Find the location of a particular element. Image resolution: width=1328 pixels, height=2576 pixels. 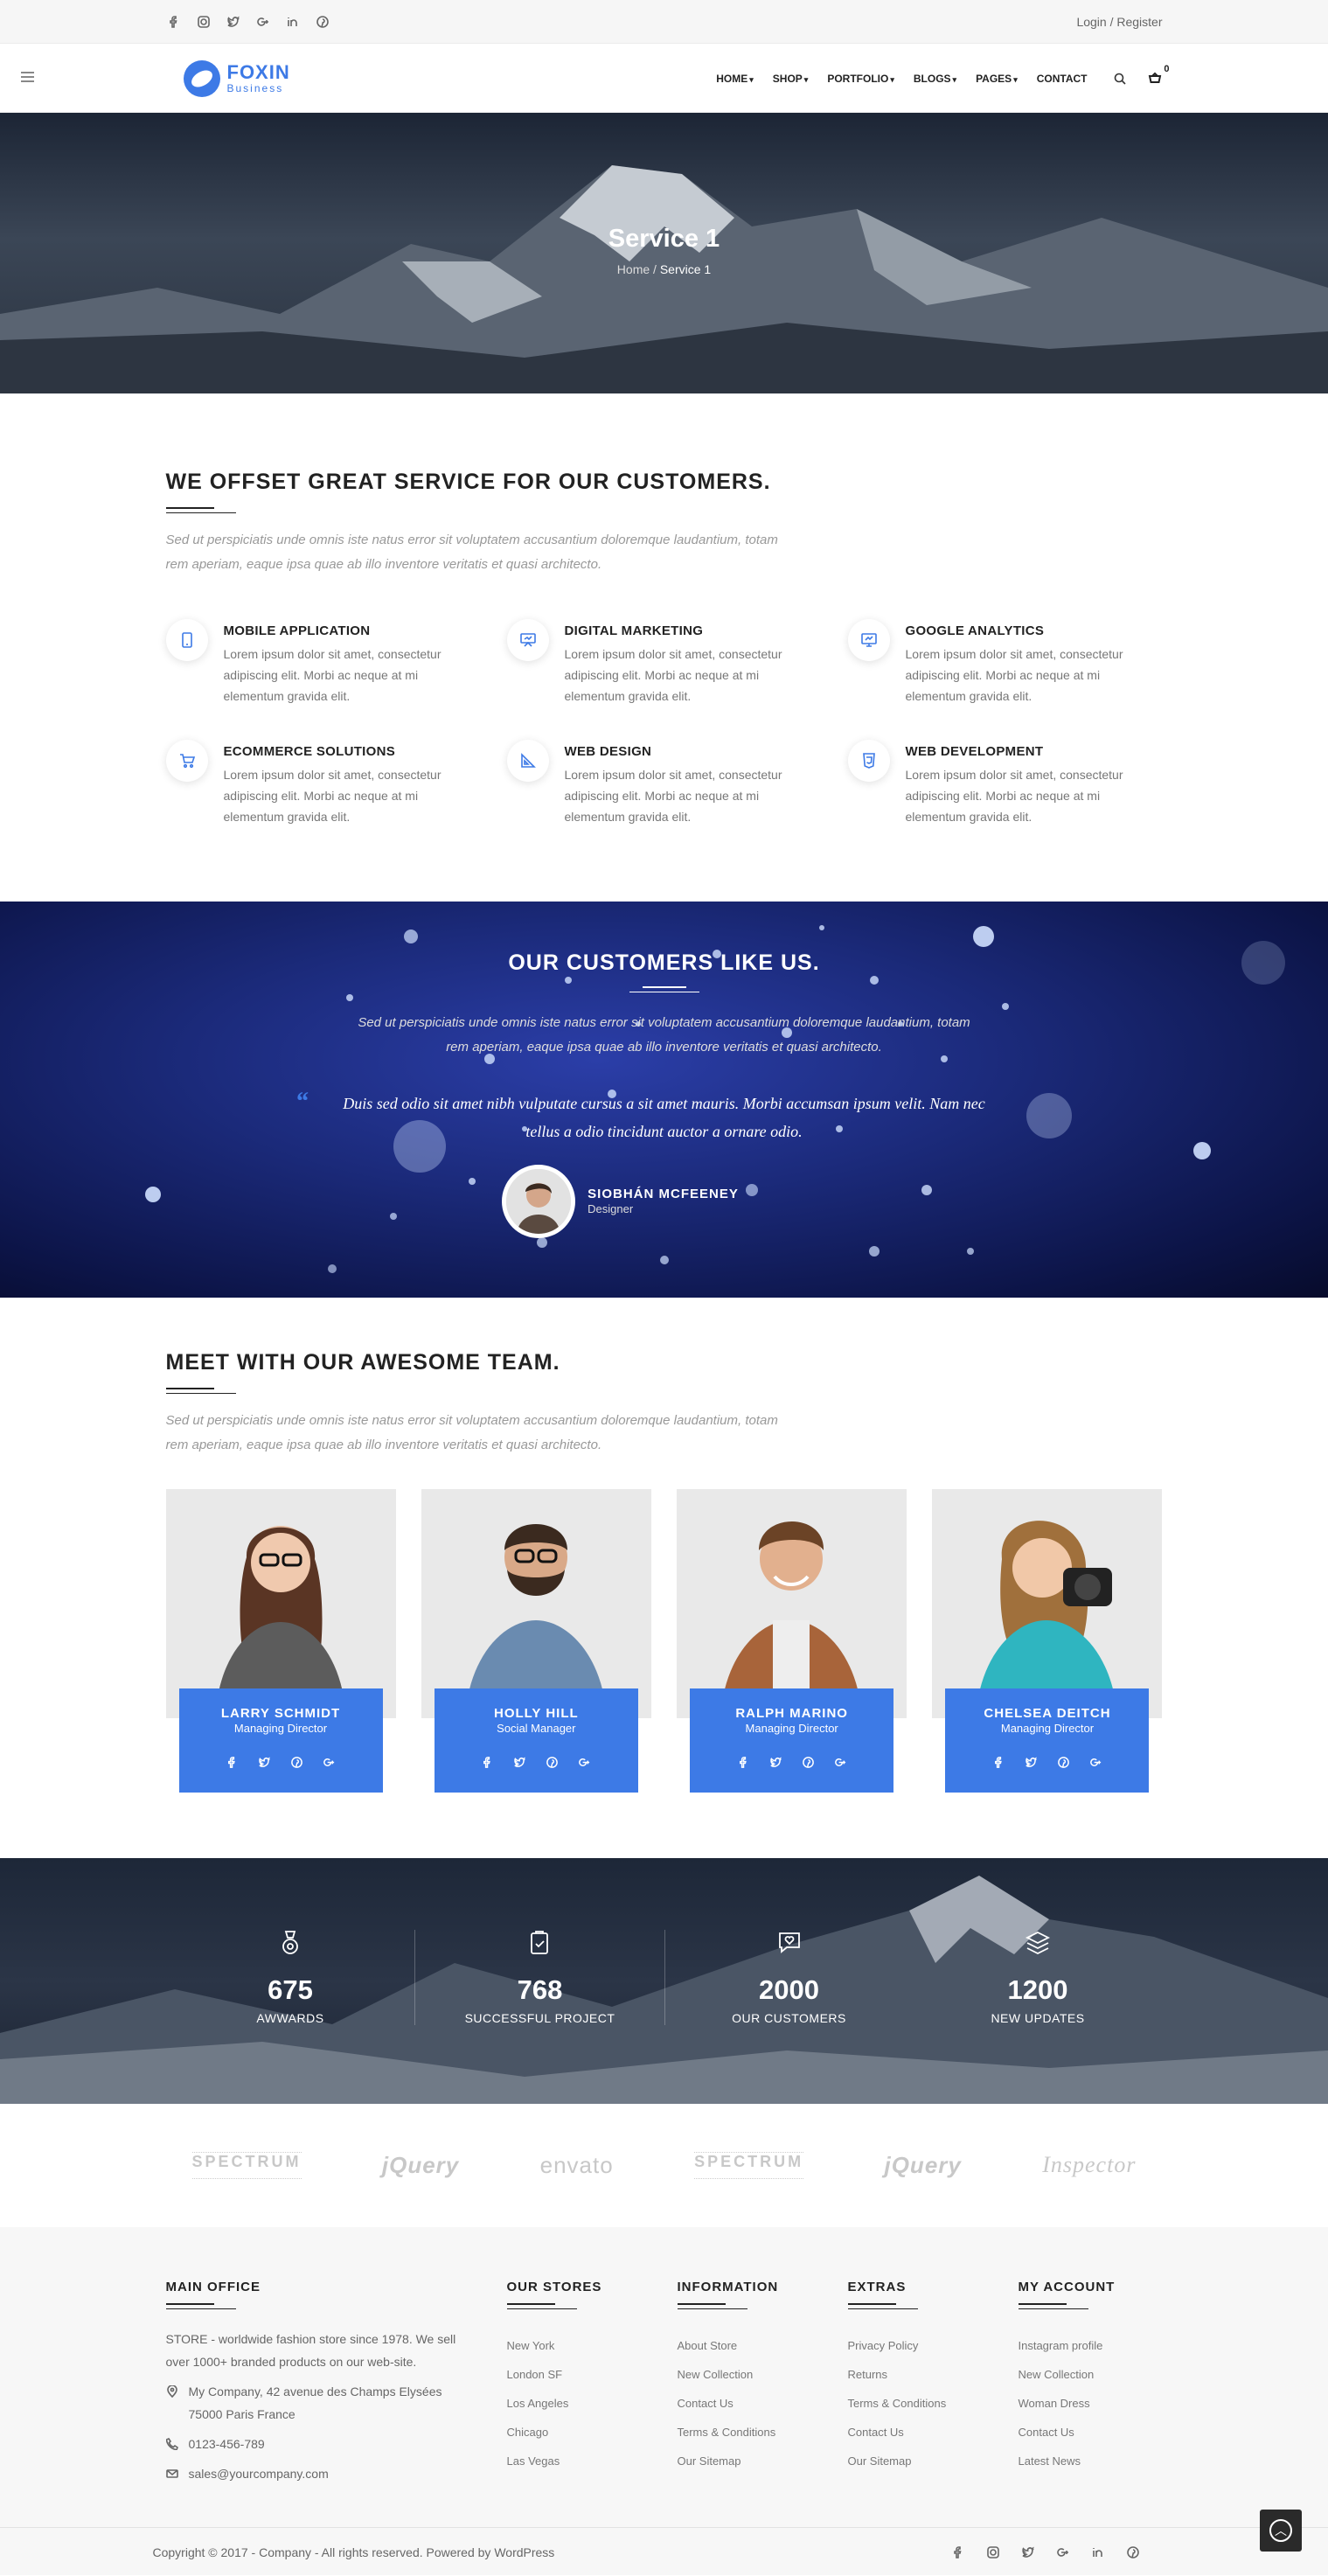

site-logo: FOXIN Business is located at coordinates (236, 78).